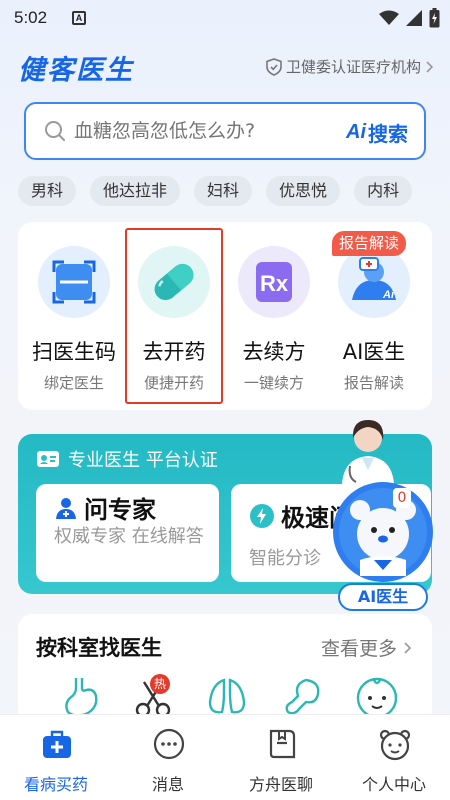  What do you see at coordinates (414, 18) in the screenshot?
I see `signal-icon` at bounding box center [414, 18].